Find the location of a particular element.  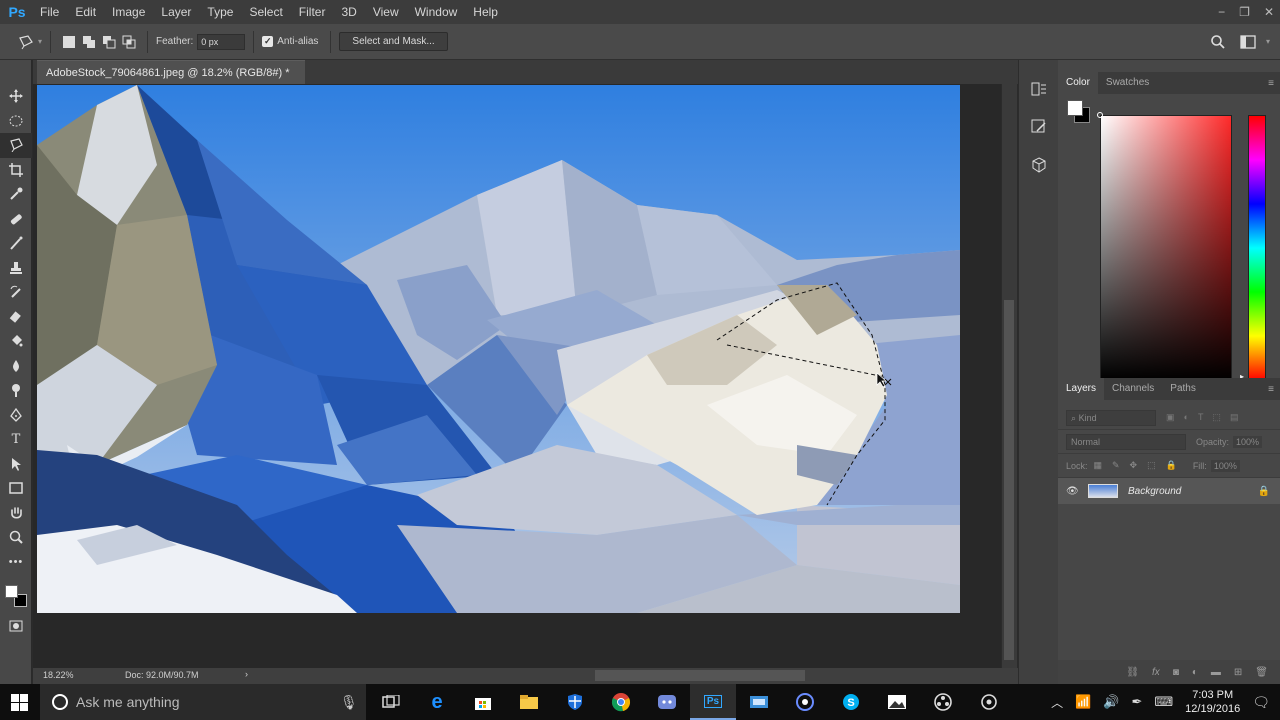

layers-menu-icon: ≡ is located at coordinates (1271, 389).